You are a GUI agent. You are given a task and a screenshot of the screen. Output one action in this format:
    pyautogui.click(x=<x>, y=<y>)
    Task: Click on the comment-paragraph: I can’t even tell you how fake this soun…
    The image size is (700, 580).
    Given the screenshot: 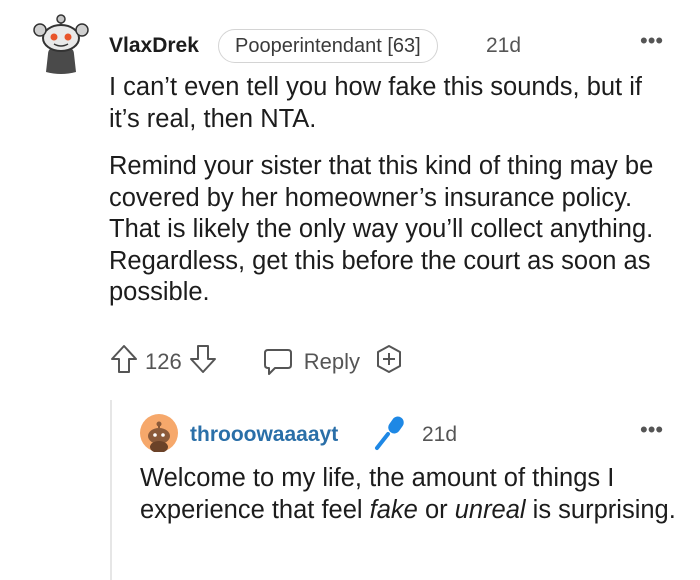 What is the action you would take?
    pyautogui.click(x=375, y=103)
    